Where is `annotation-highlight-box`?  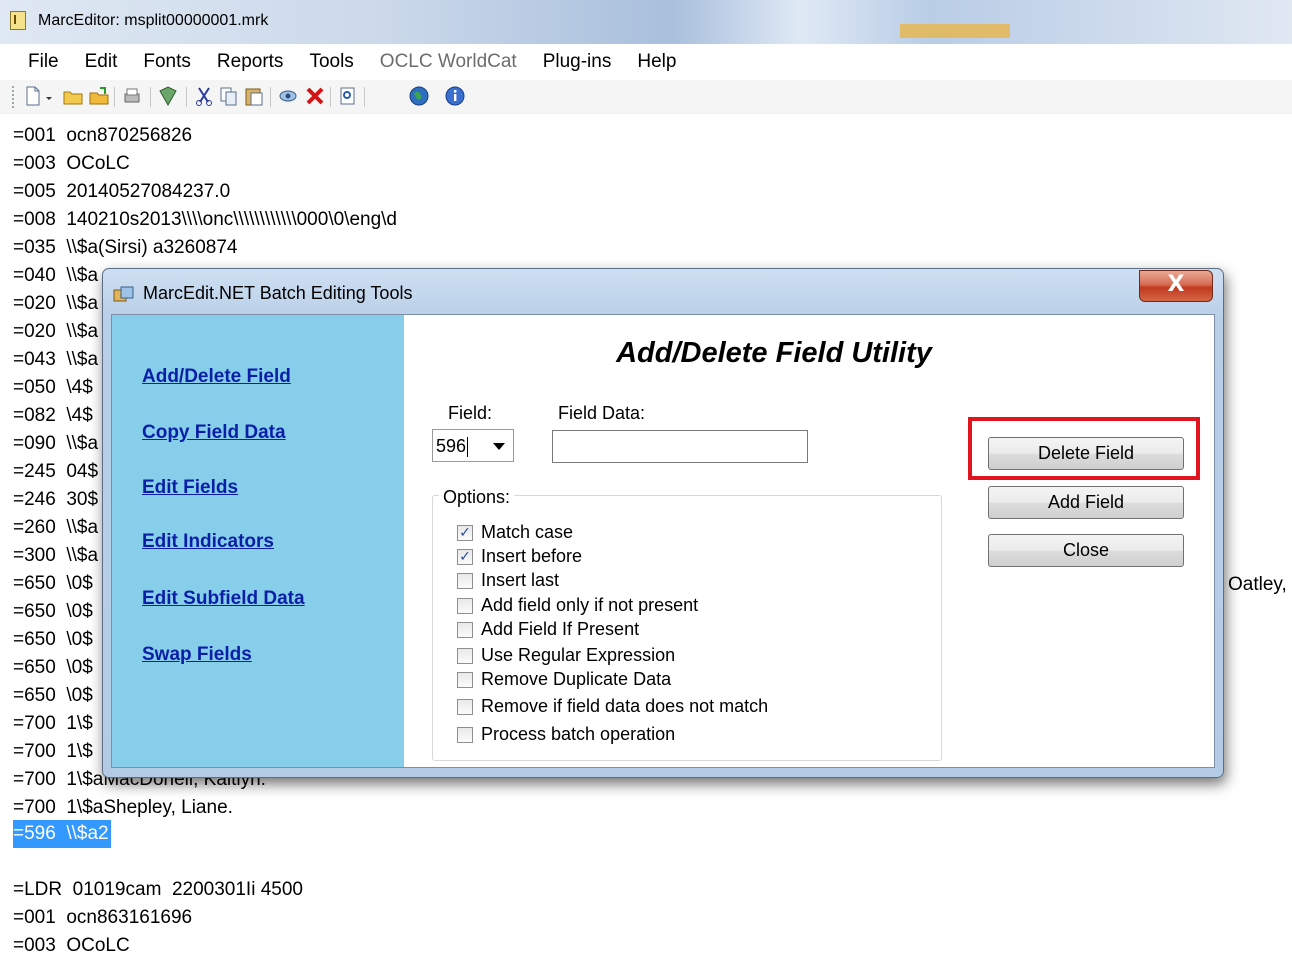 annotation-highlight-box is located at coordinates (1084, 448).